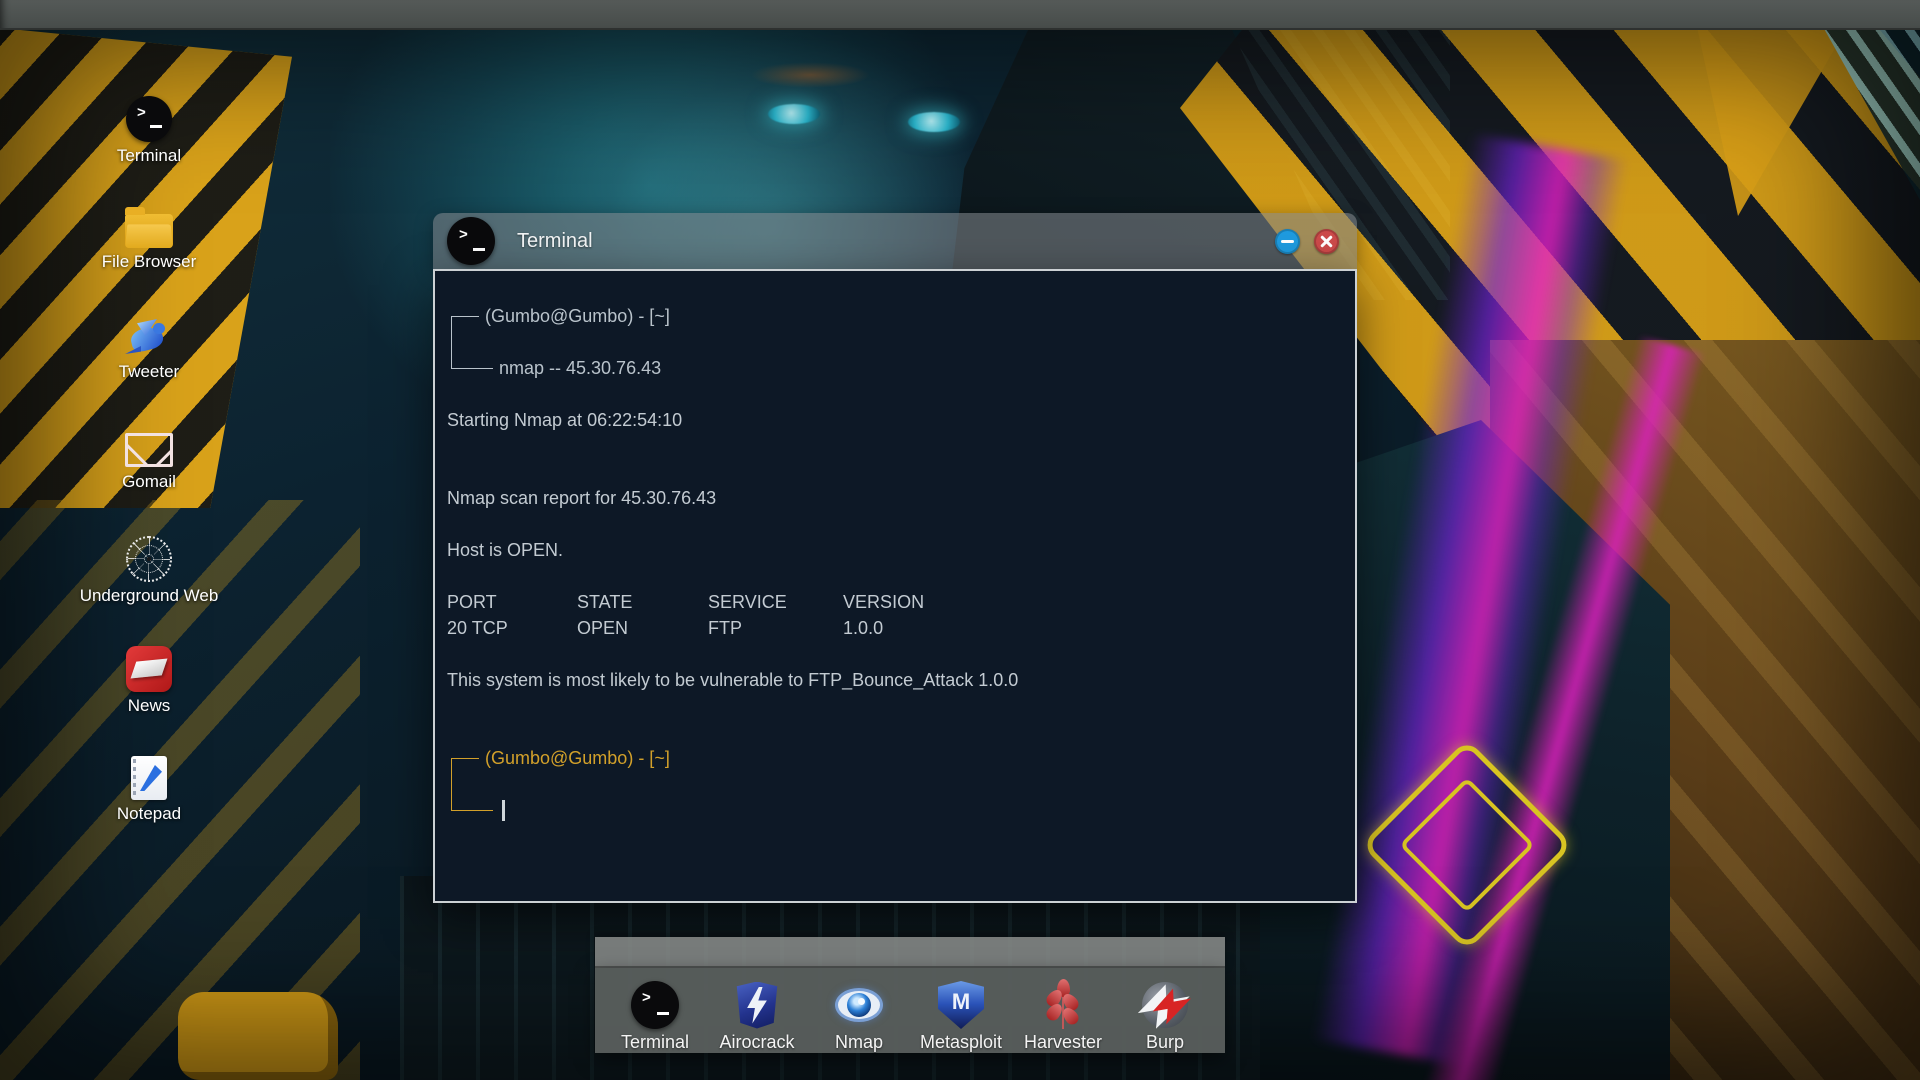 The width and height of the screenshot is (1920, 1080). What do you see at coordinates (894, 810) in the screenshot?
I see `prompt-input-line` at bounding box center [894, 810].